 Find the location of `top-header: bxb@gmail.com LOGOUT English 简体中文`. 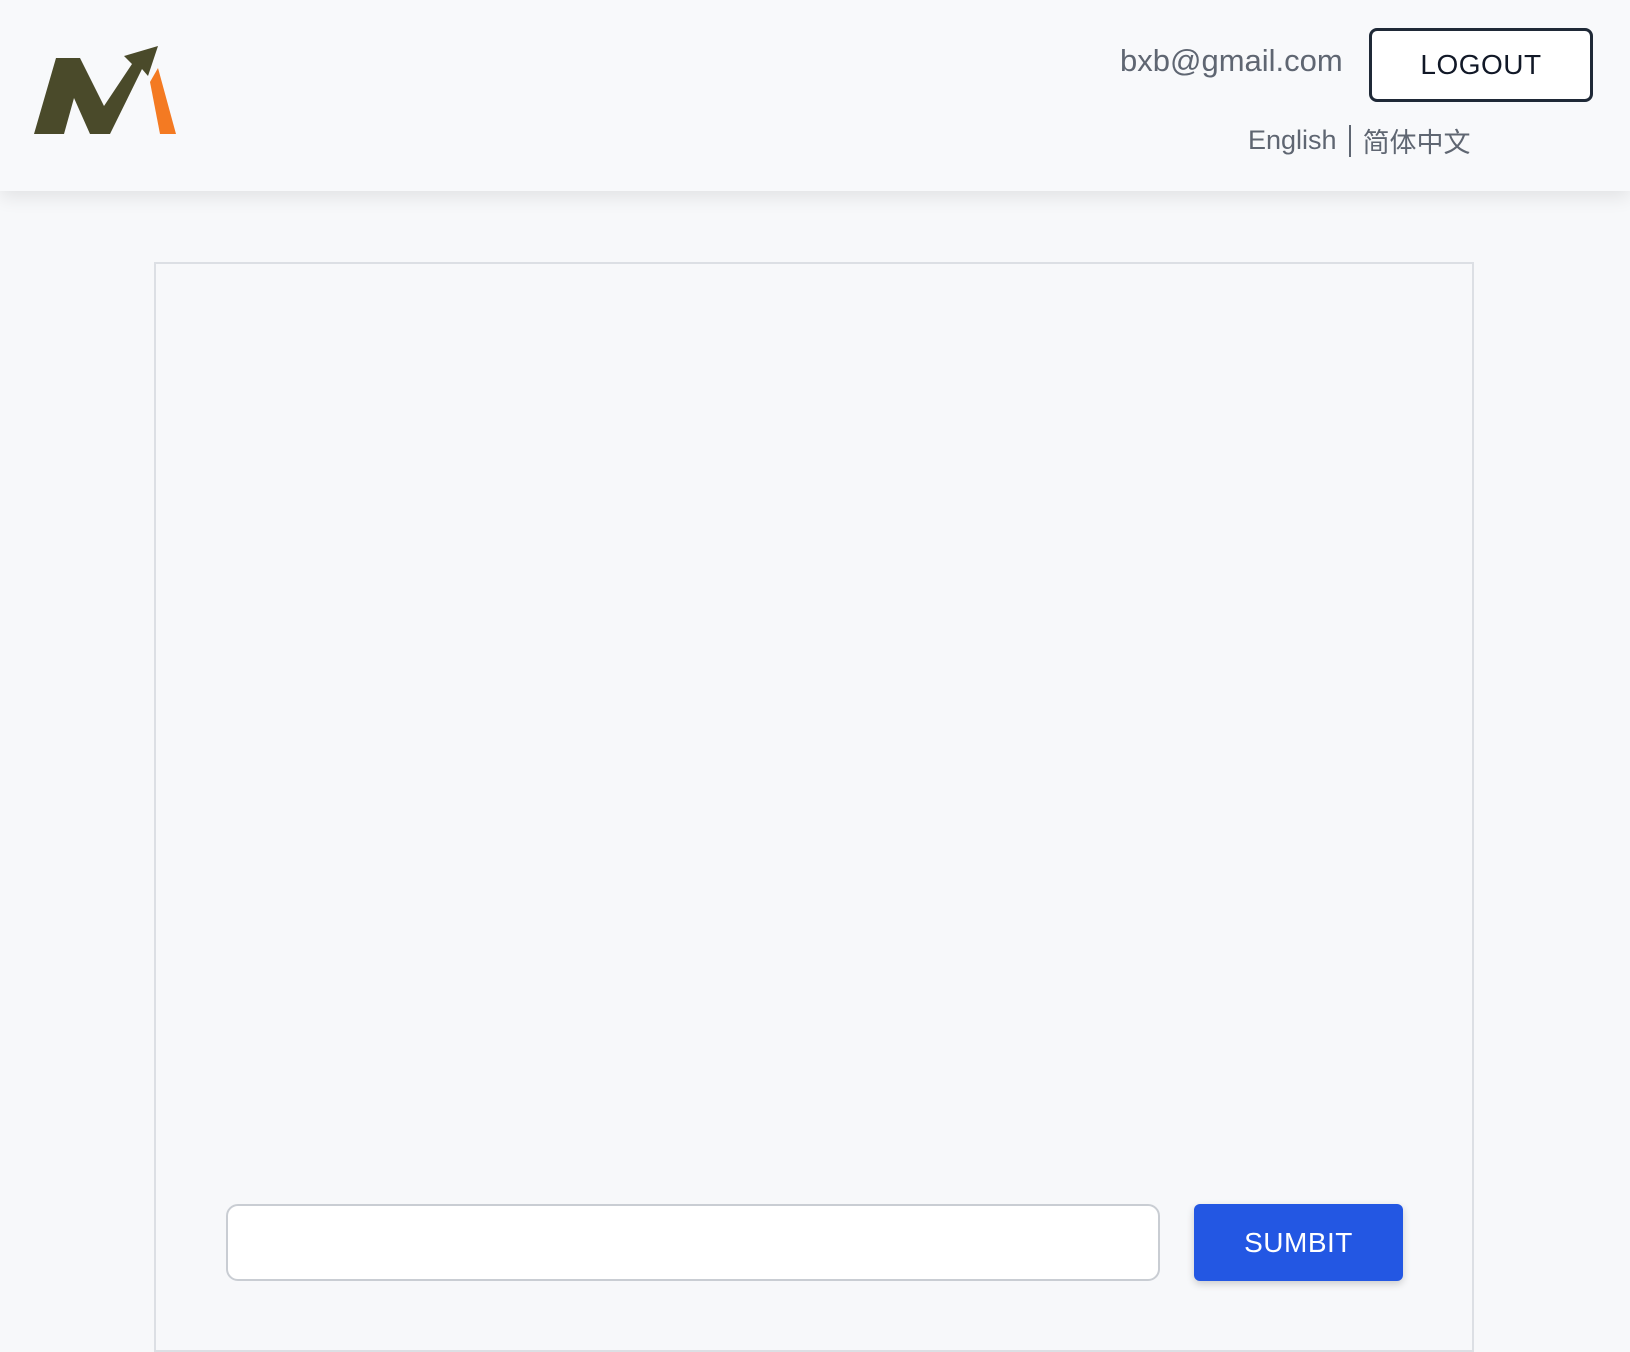

top-header: bxb@gmail.com LOGOUT English 简体中文 is located at coordinates (815, 95).